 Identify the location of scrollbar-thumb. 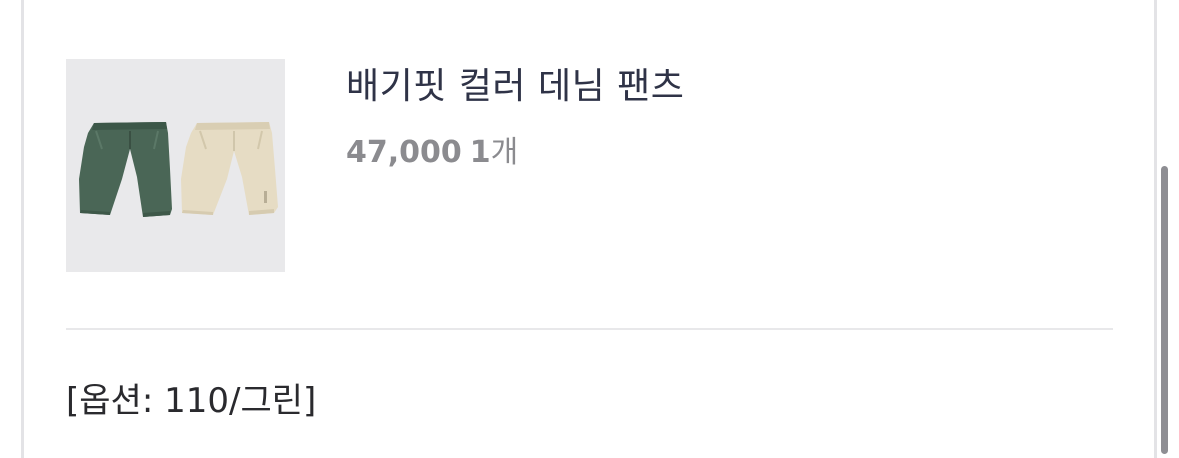
(1164, 310).